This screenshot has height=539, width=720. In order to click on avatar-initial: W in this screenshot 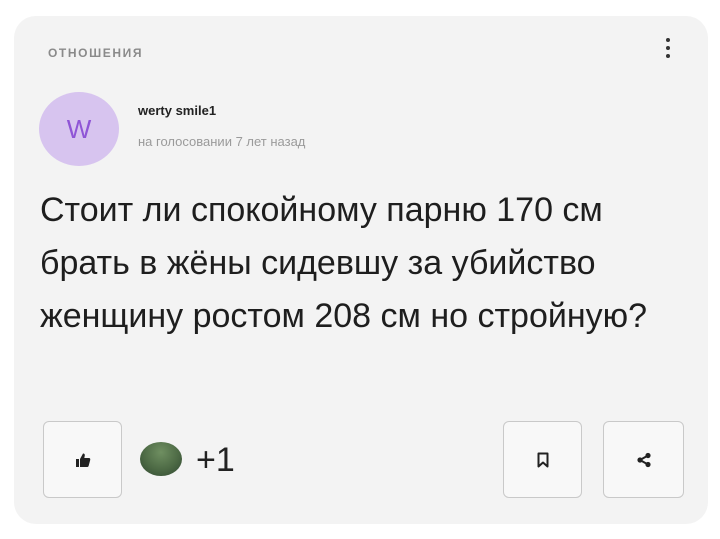, I will do `click(79, 128)`.